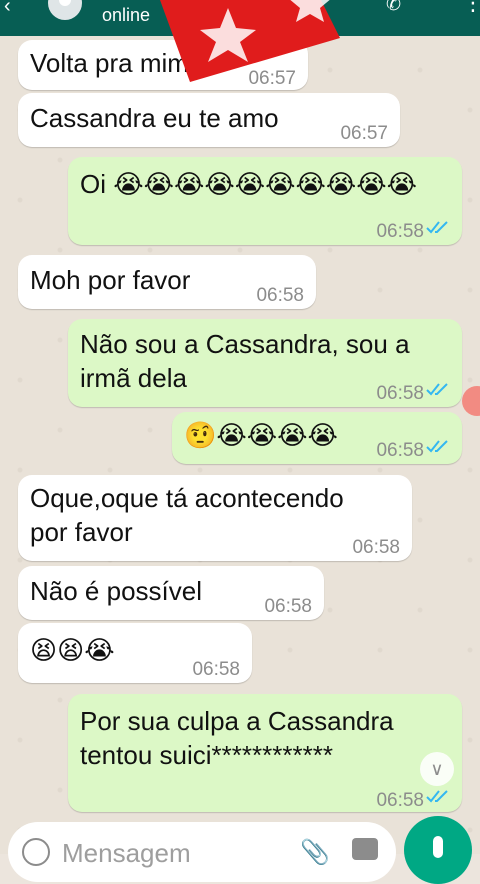  I want to click on phone-icon: ✆, so click(393, 7).